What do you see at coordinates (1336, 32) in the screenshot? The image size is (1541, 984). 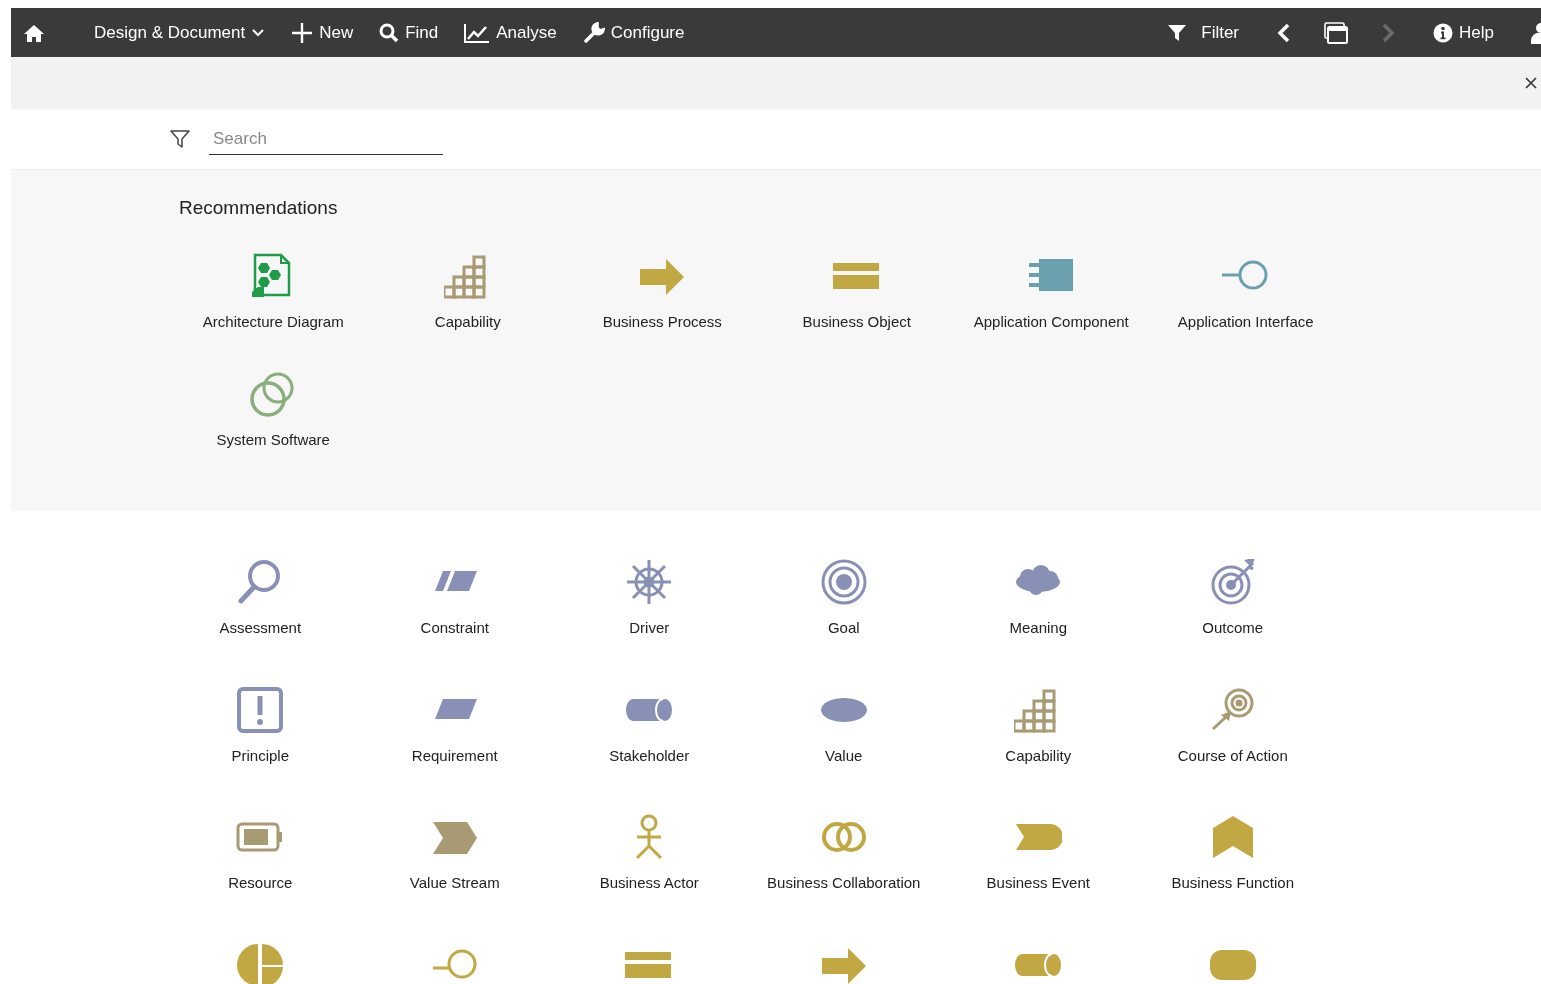 I see `windows-icon` at bounding box center [1336, 32].